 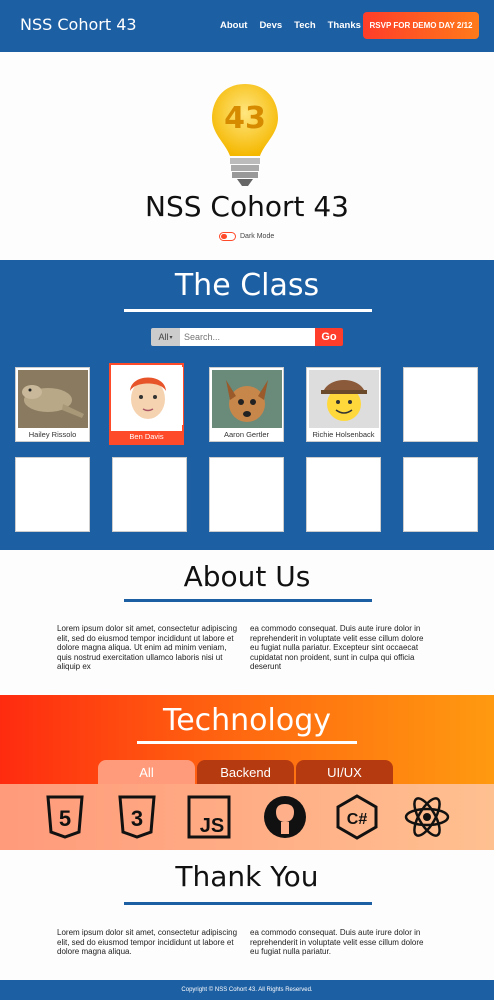 I want to click on nav-link-tech: Tech, so click(x=304, y=25).